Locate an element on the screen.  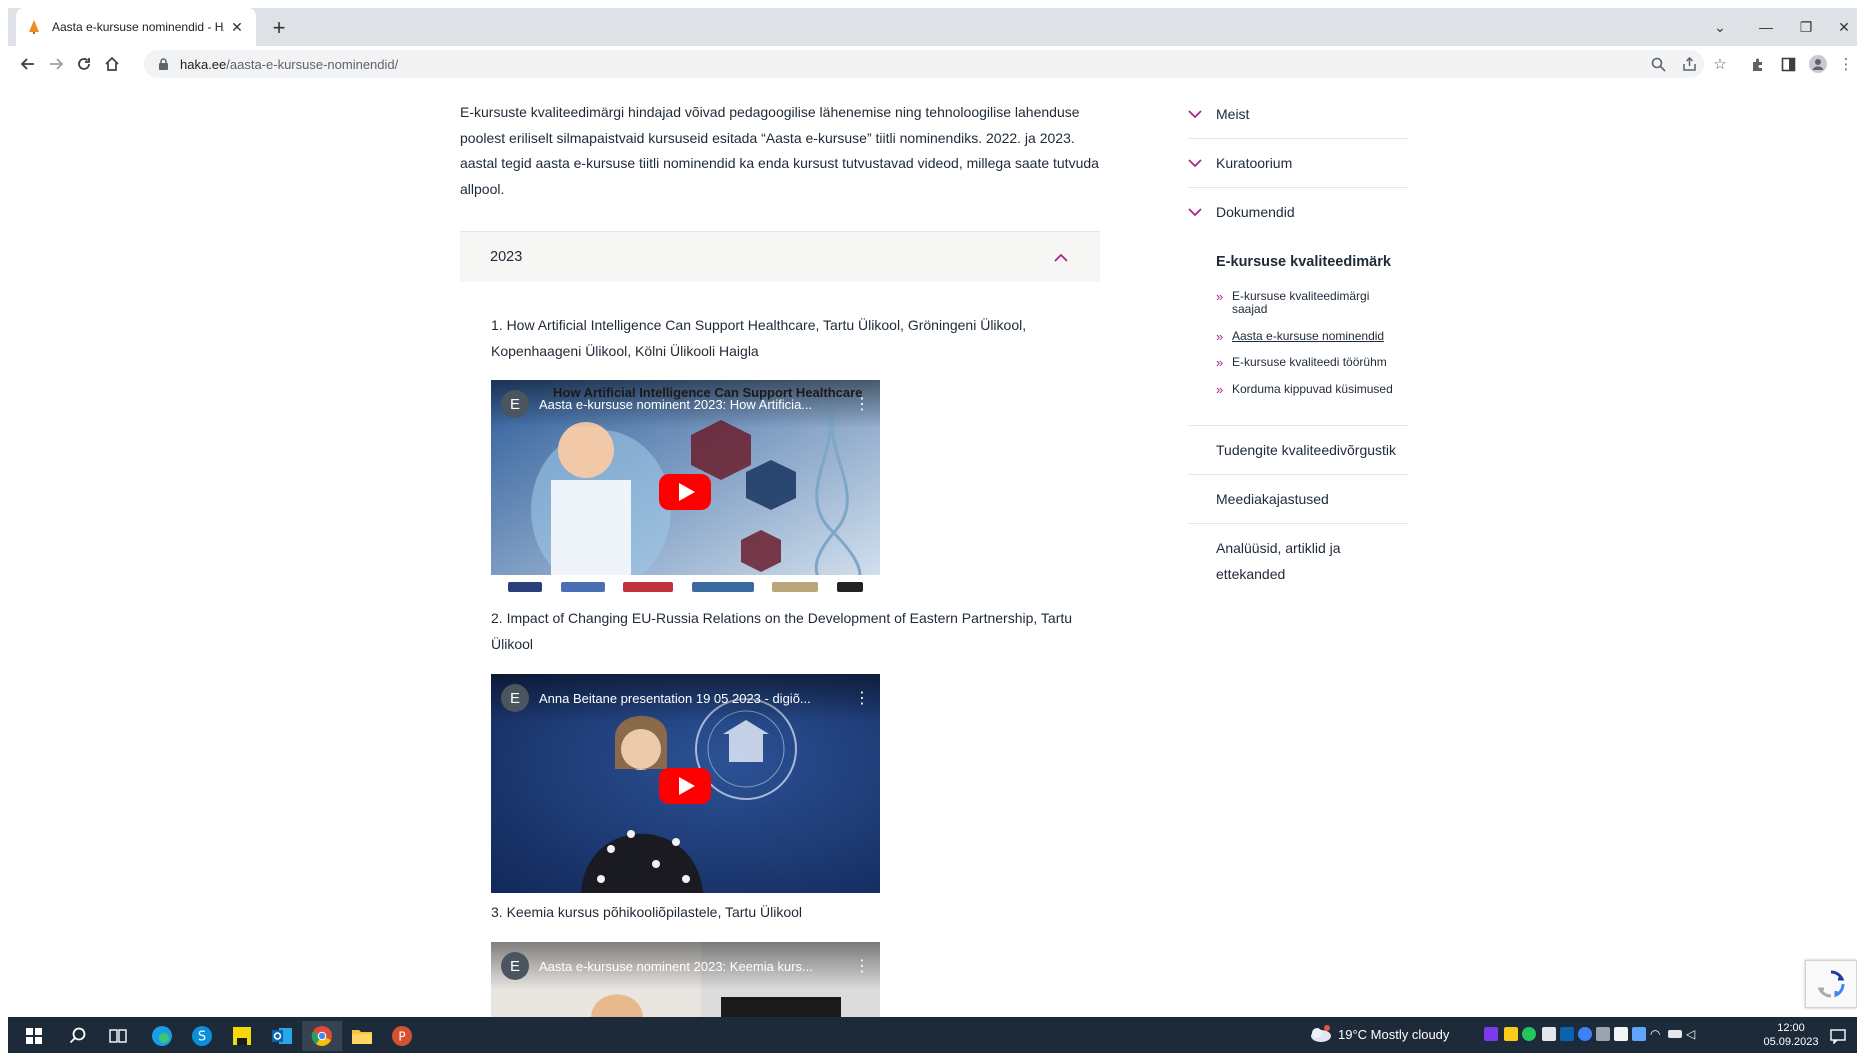
weather-widget: 19°C Mostly cloudy is located at coordinates (1378, 1034).